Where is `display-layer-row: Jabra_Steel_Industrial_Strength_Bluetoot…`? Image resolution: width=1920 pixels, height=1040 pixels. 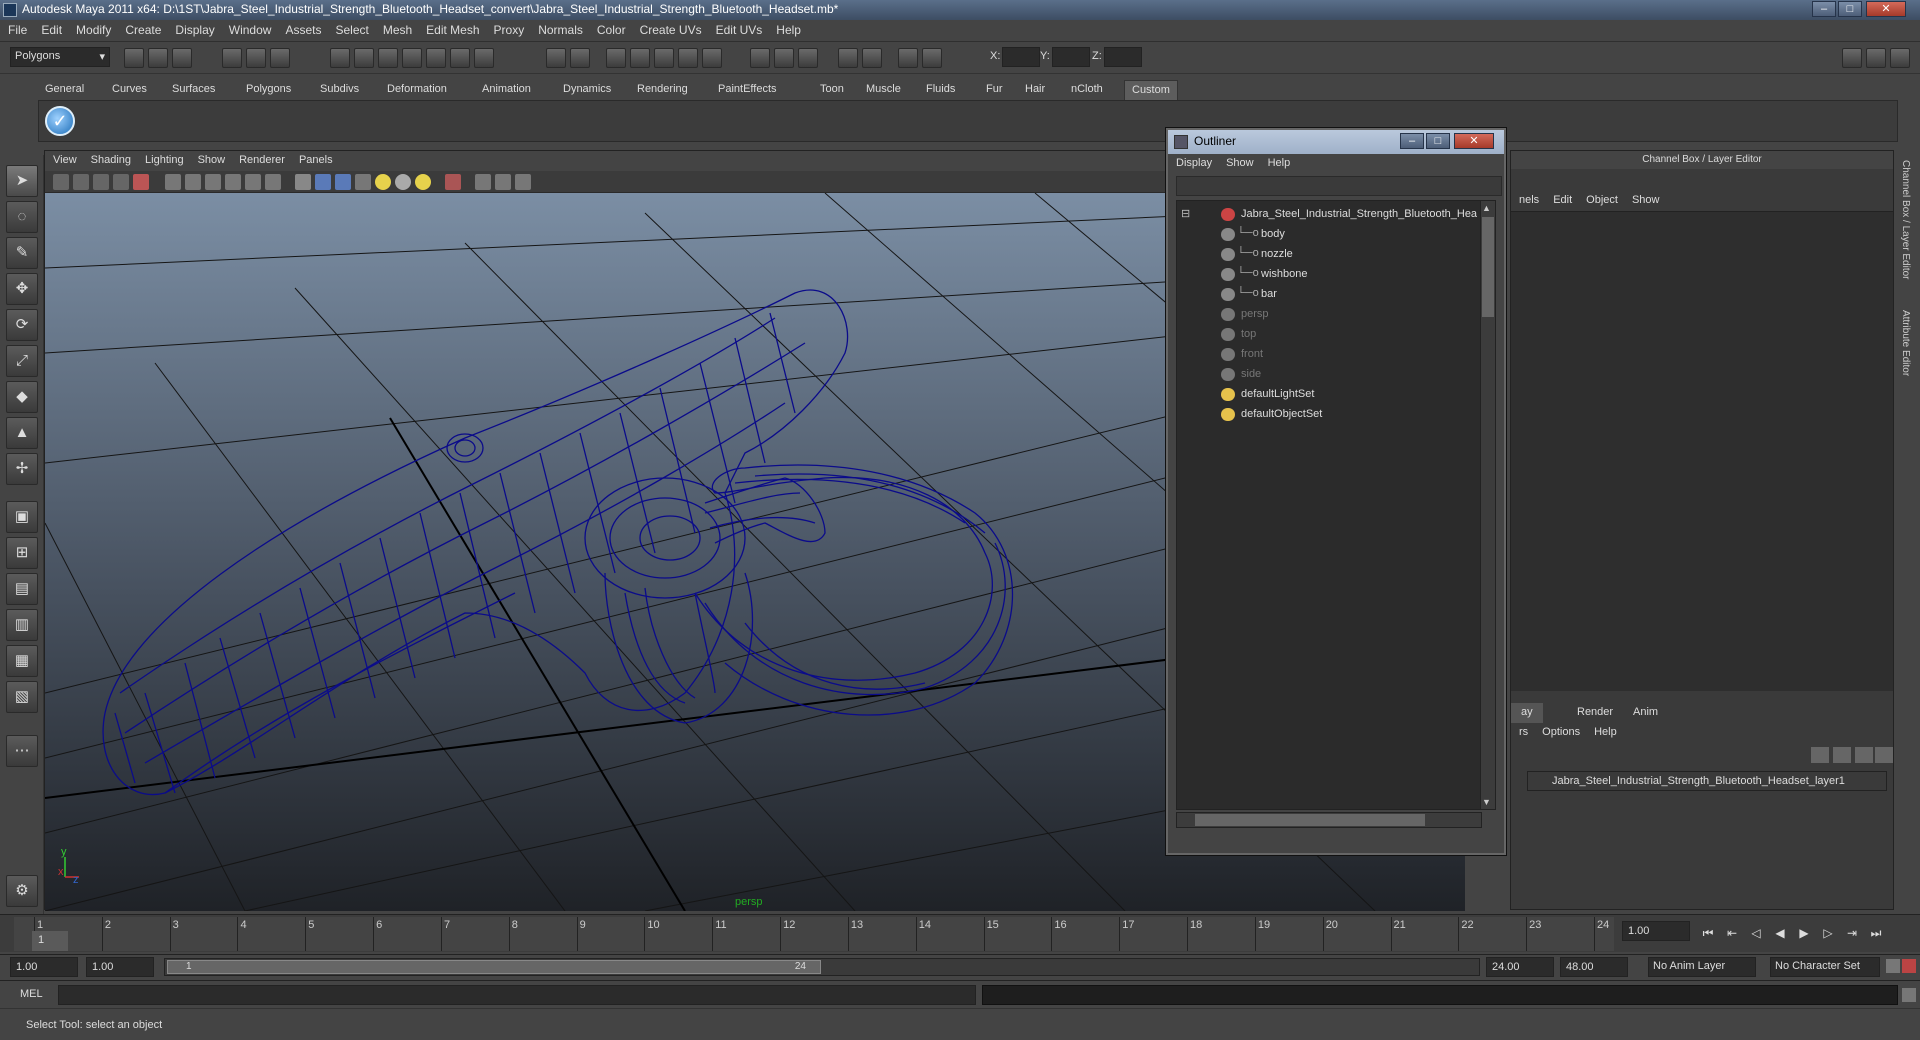 display-layer-row: Jabra_Steel_Industrial_Strength_Bluetoot… is located at coordinates (1707, 781).